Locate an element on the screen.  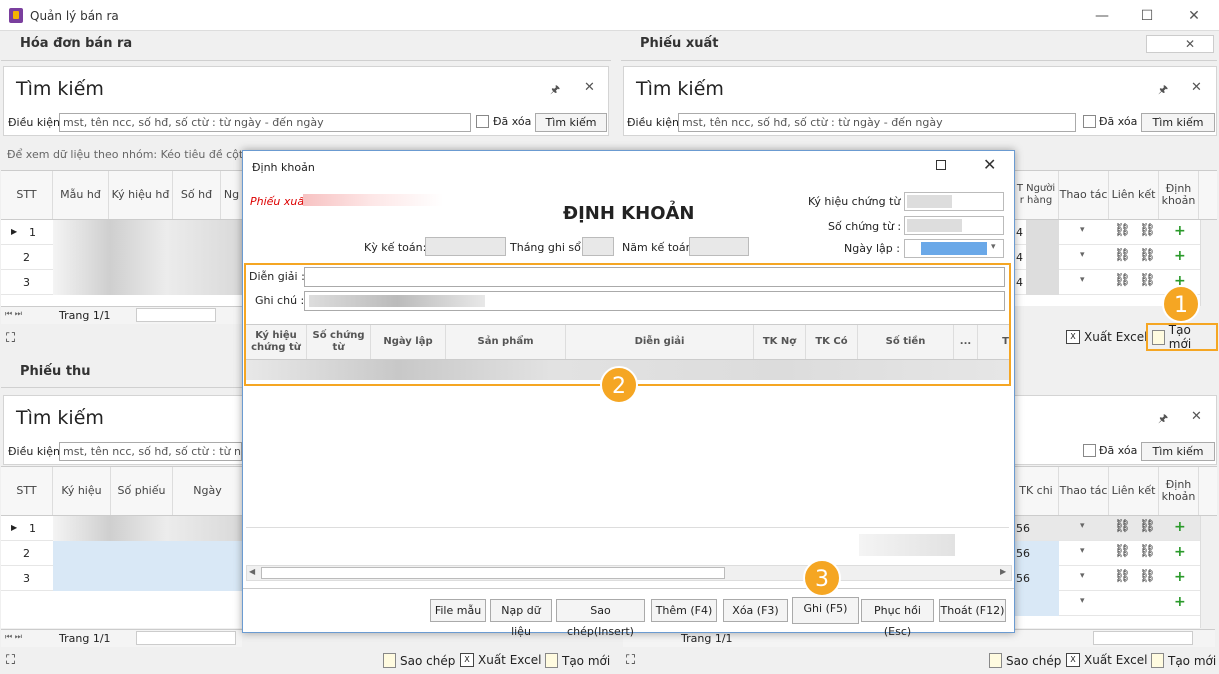
col-tk-chi: TK chi is located at coordinates (1036, 491).